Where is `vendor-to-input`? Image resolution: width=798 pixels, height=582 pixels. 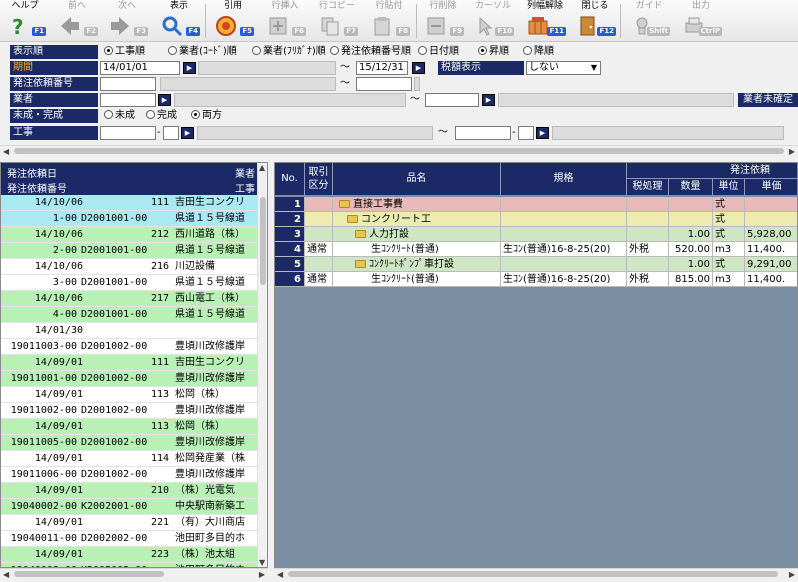
vendor-to-input is located at coordinates (452, 100).